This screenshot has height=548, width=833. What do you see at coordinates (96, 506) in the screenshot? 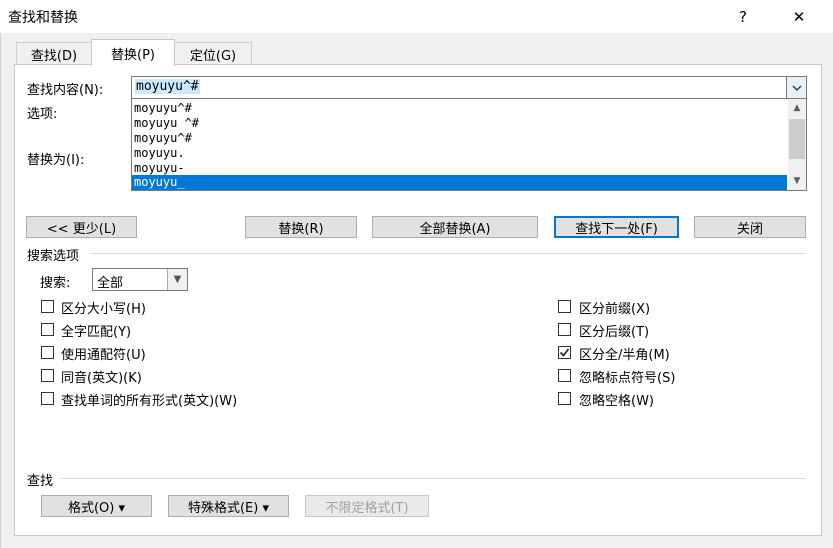
I see `format-button: 格式(O) ▾` at bounding box center [96, 506].